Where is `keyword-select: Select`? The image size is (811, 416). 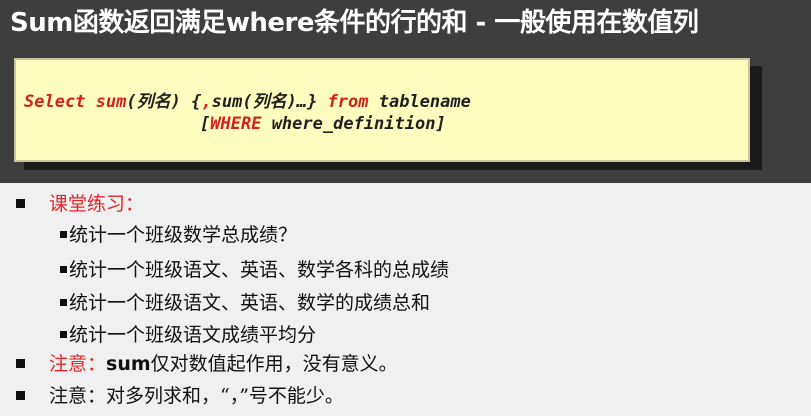 keyword-select: Select is located at coordinates (55, 102).